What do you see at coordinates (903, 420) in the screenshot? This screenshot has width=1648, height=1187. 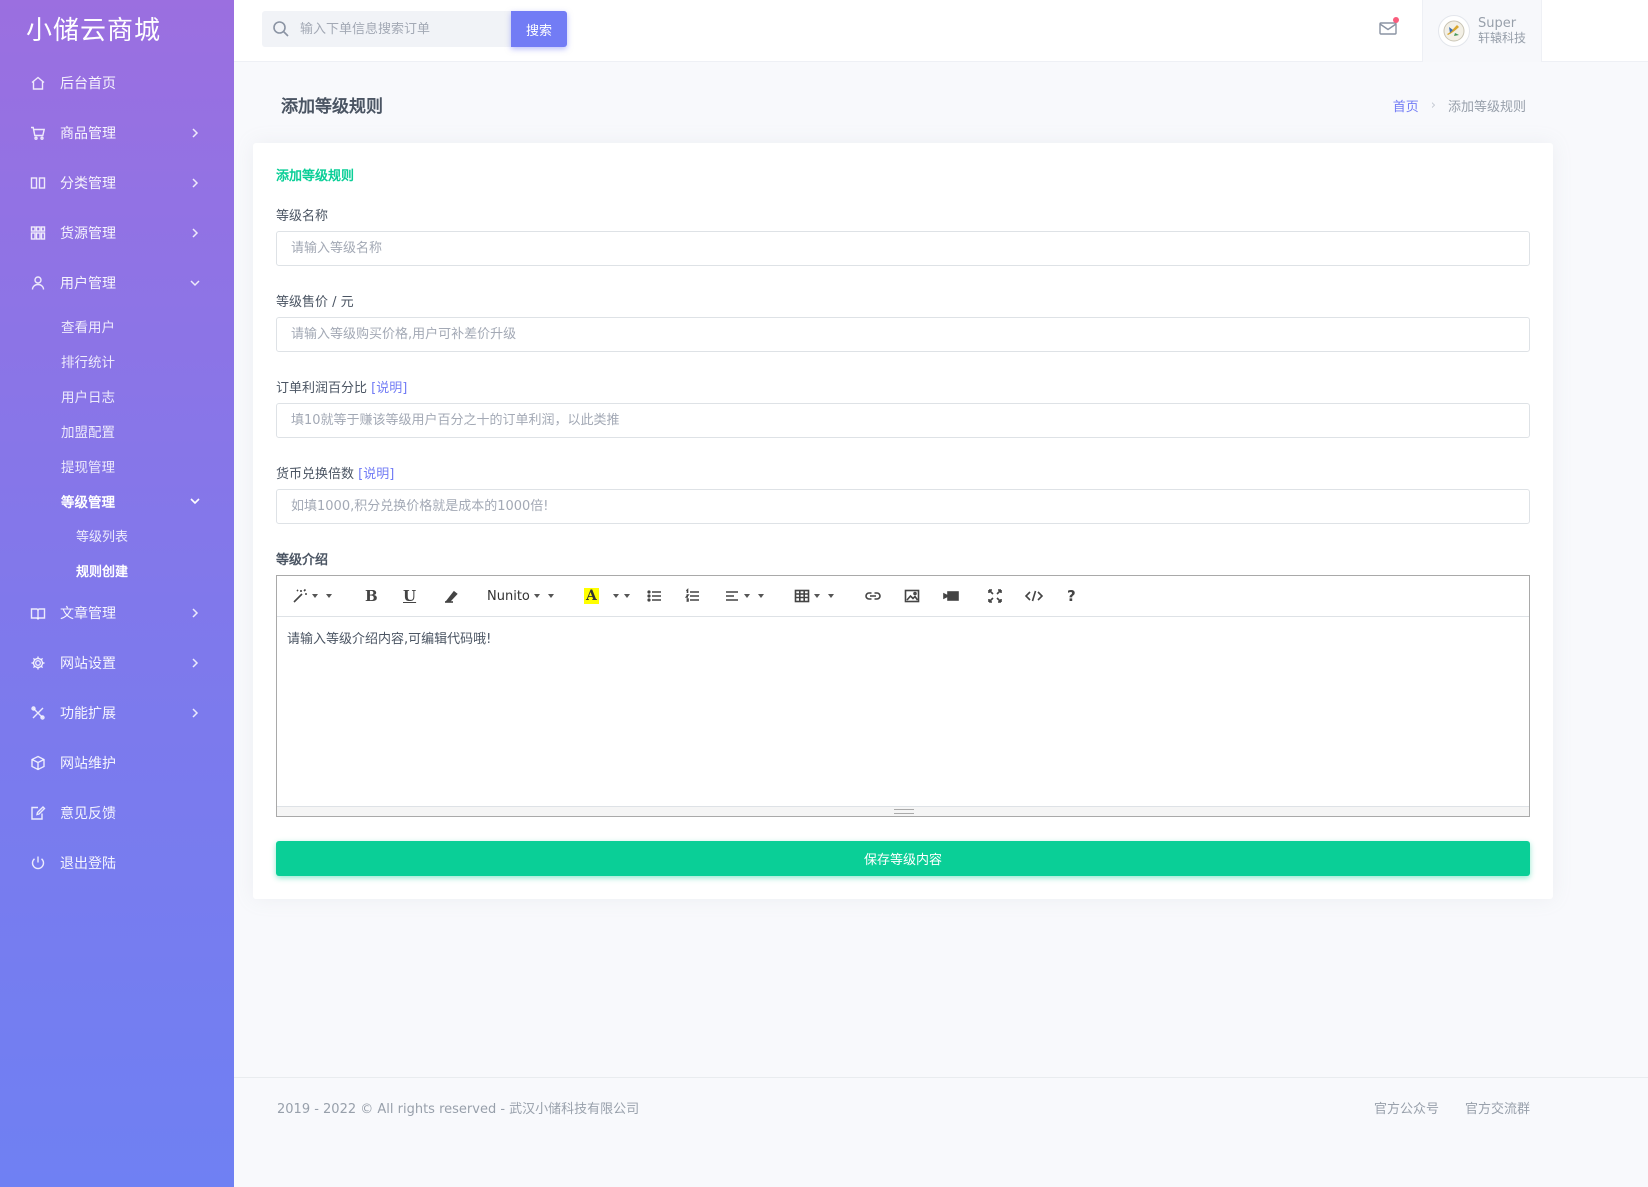 I see `profit-percent-input` at bounding box center [903, 420].